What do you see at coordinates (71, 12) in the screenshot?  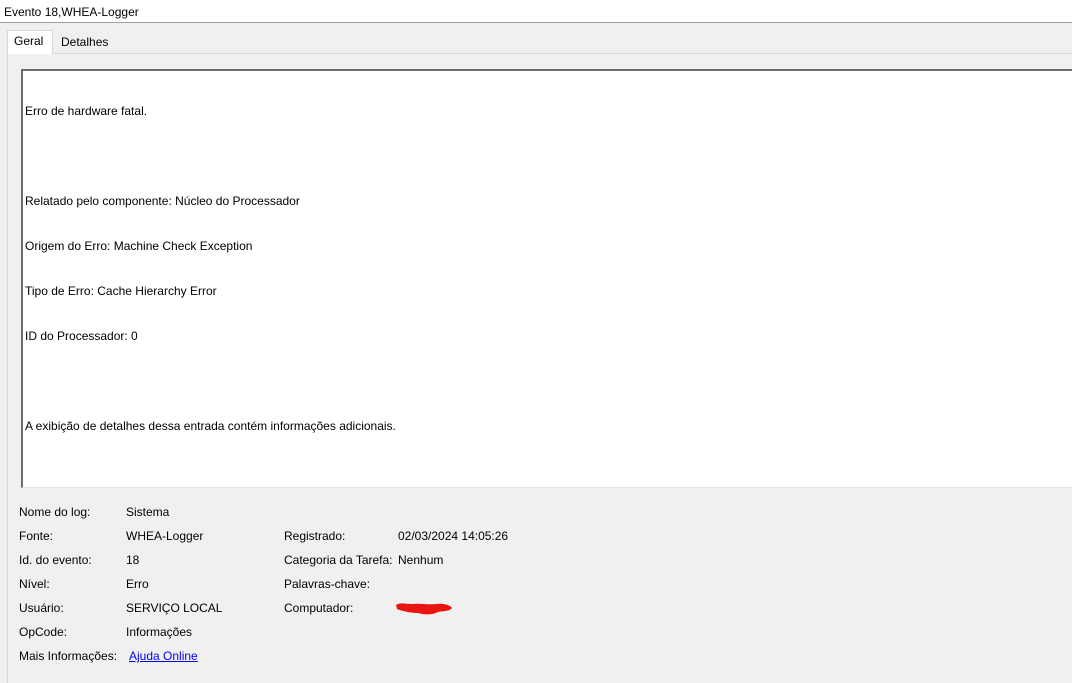 I see `window-title: Evento 18,WHEA-Logger` at bounding box center [71, 12].